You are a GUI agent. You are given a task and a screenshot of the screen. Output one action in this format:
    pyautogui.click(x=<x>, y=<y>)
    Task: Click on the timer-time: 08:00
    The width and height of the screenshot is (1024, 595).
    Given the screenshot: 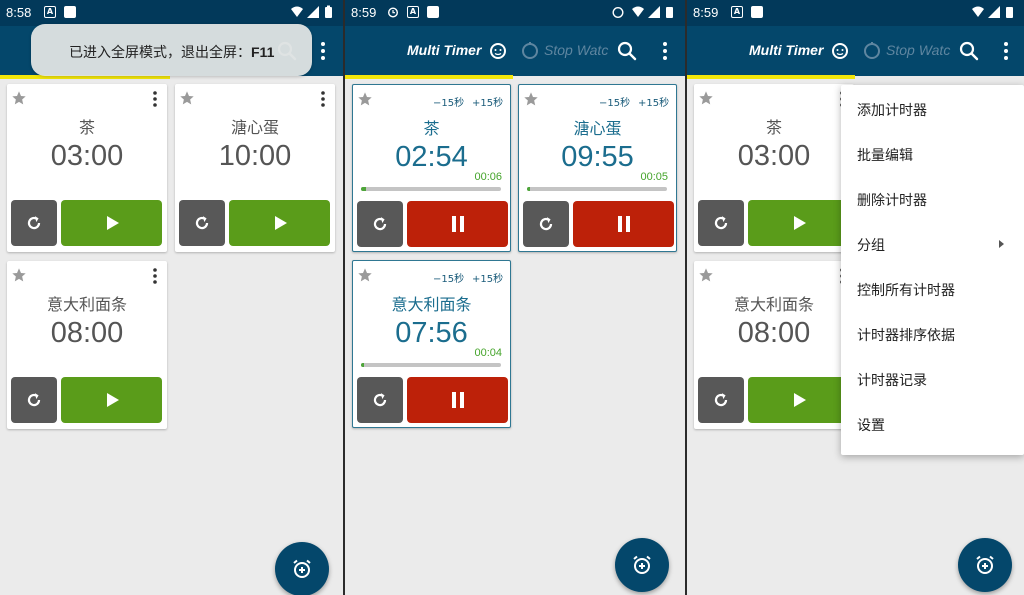 What is the action you would take?
    pyautogui.click(x=87, y=333)
    